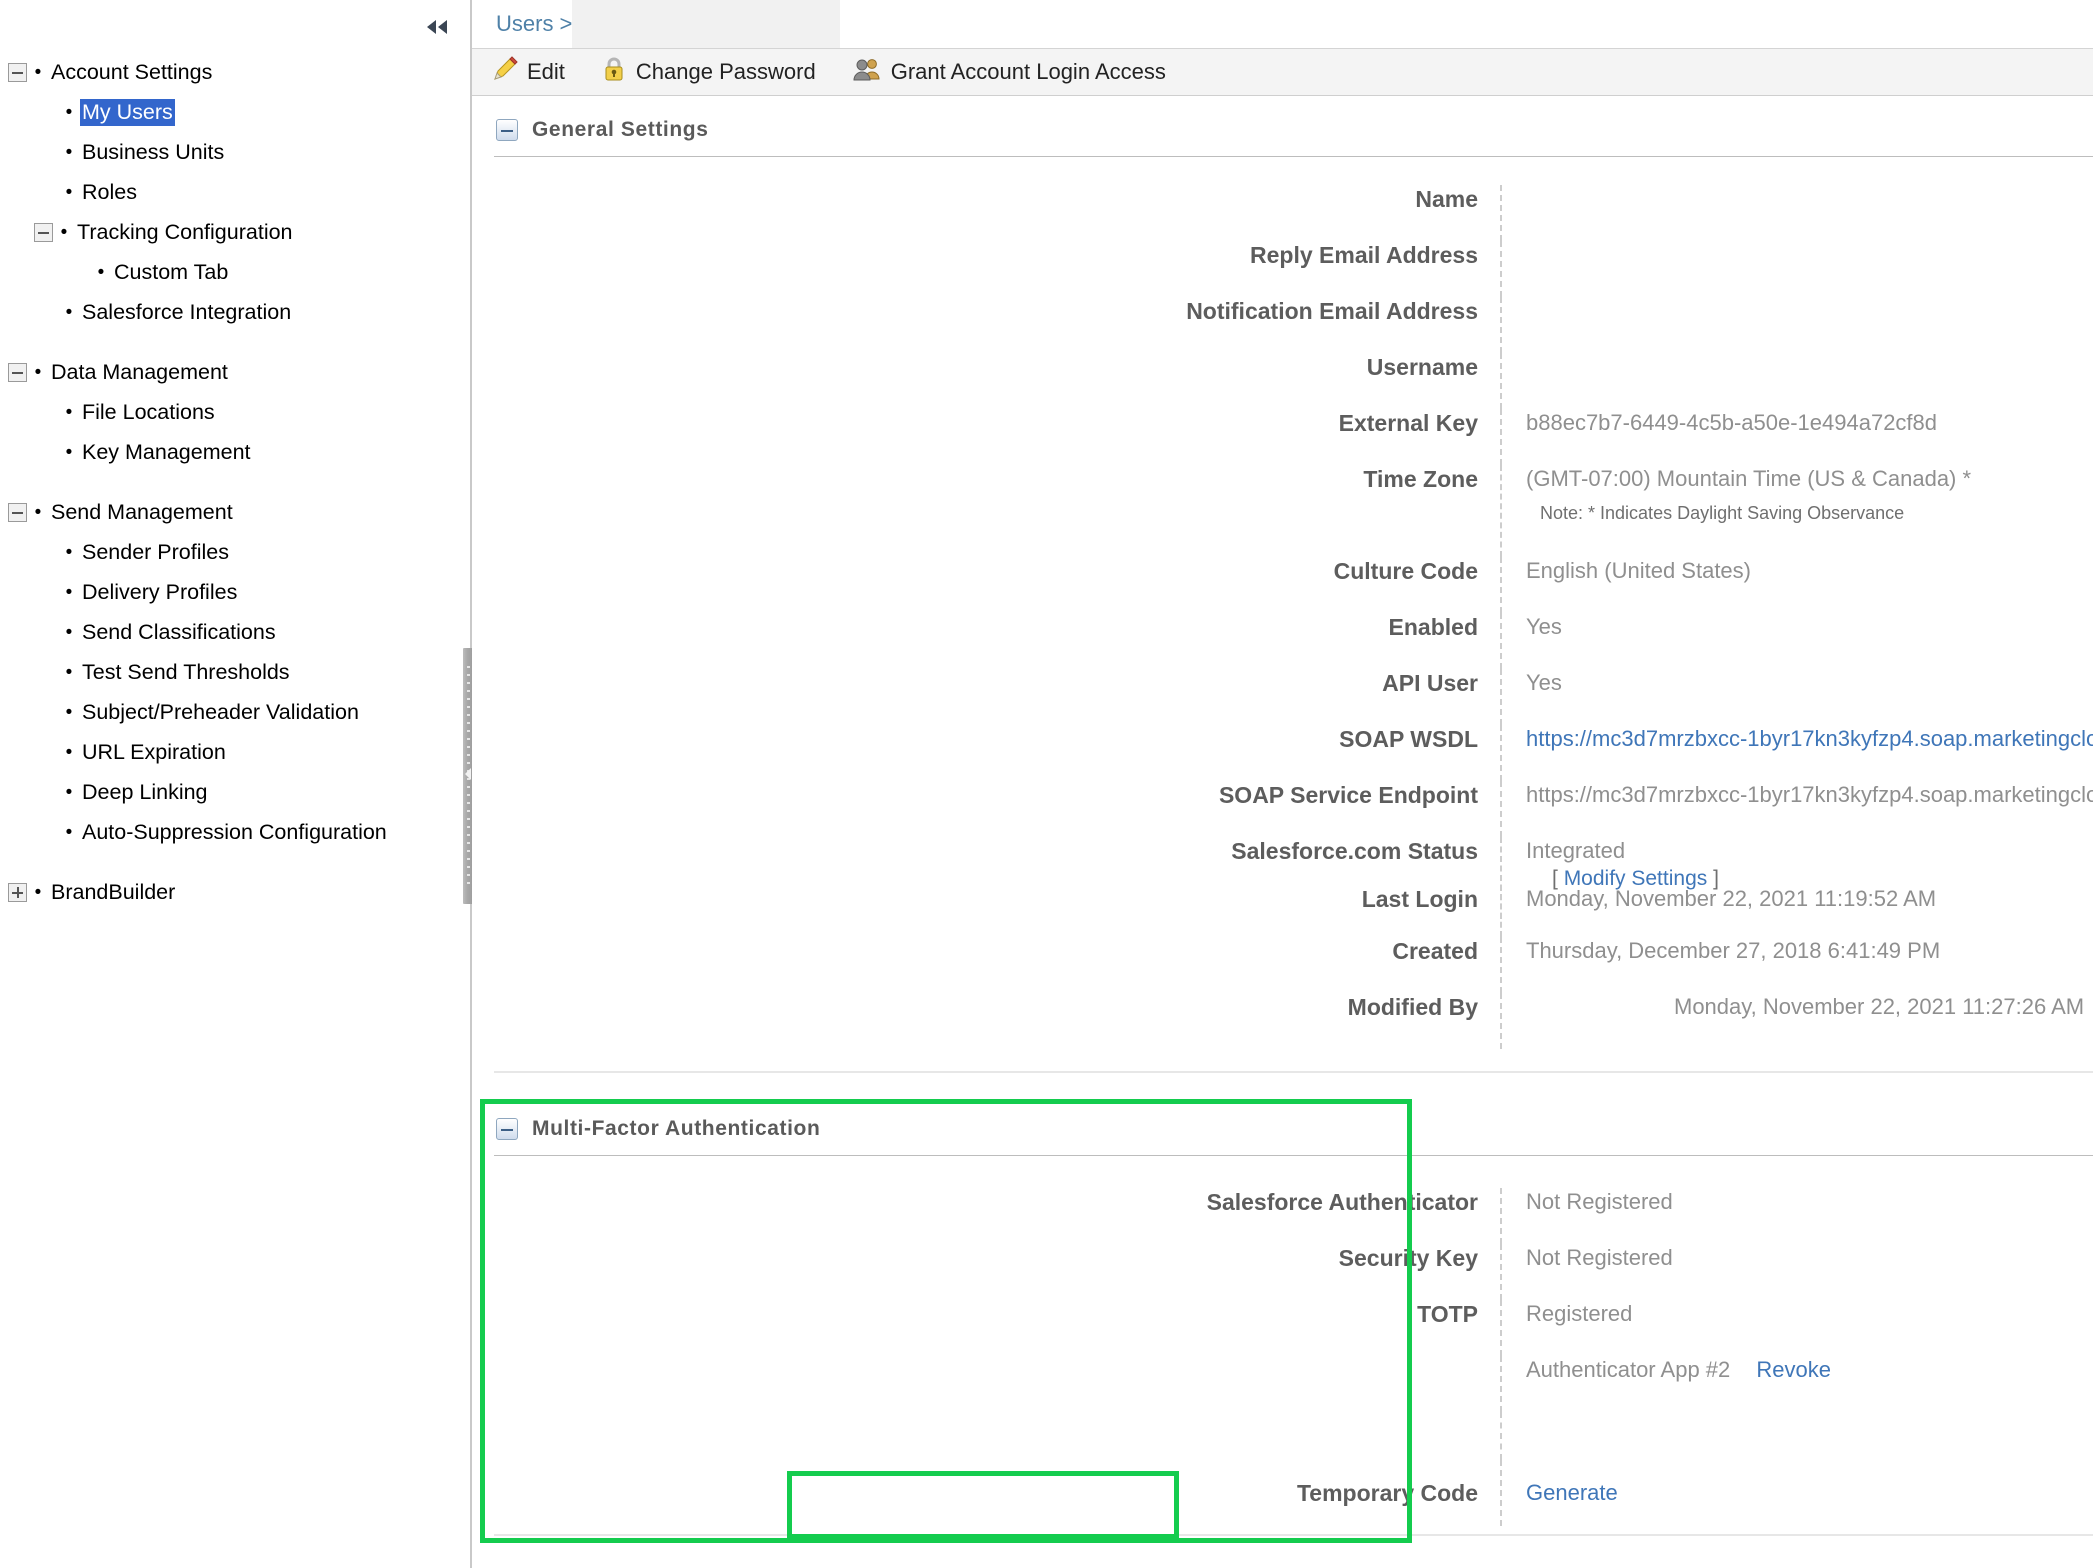 The height and width of the screenshot is (1568, 2093). What do you see at coordinates (1447, 1314) in the screenshot?
I see `field-label: TOTP` at bounding box center [1447, 1314].